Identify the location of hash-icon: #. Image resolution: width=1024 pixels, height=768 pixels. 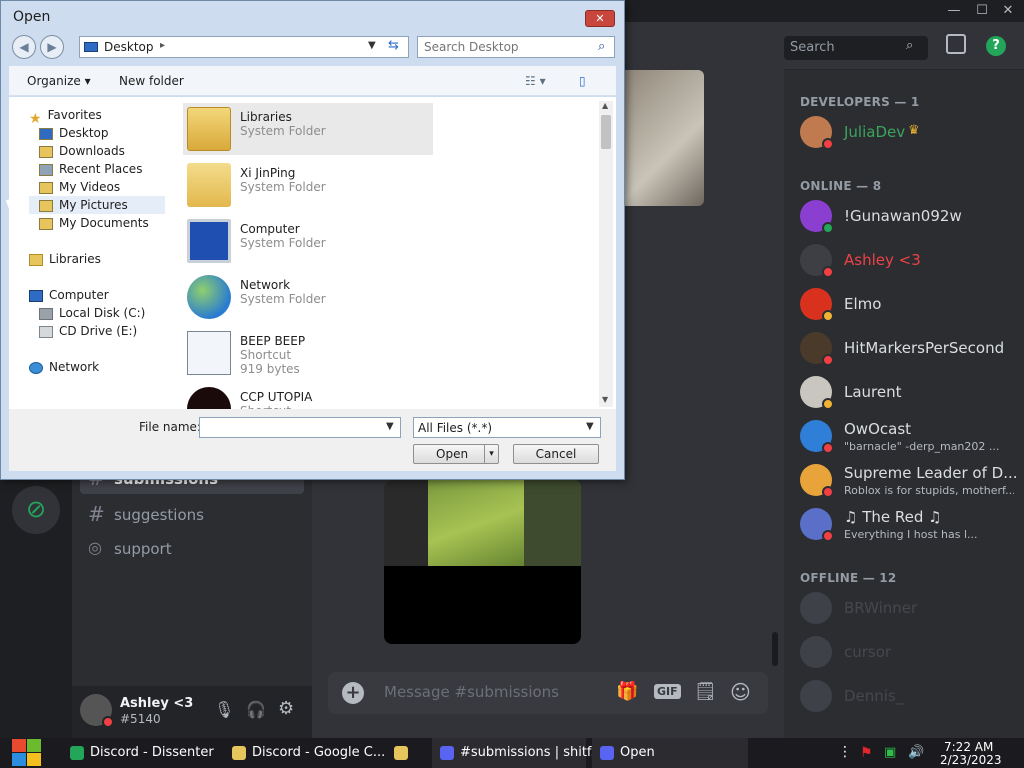
(96, 514).